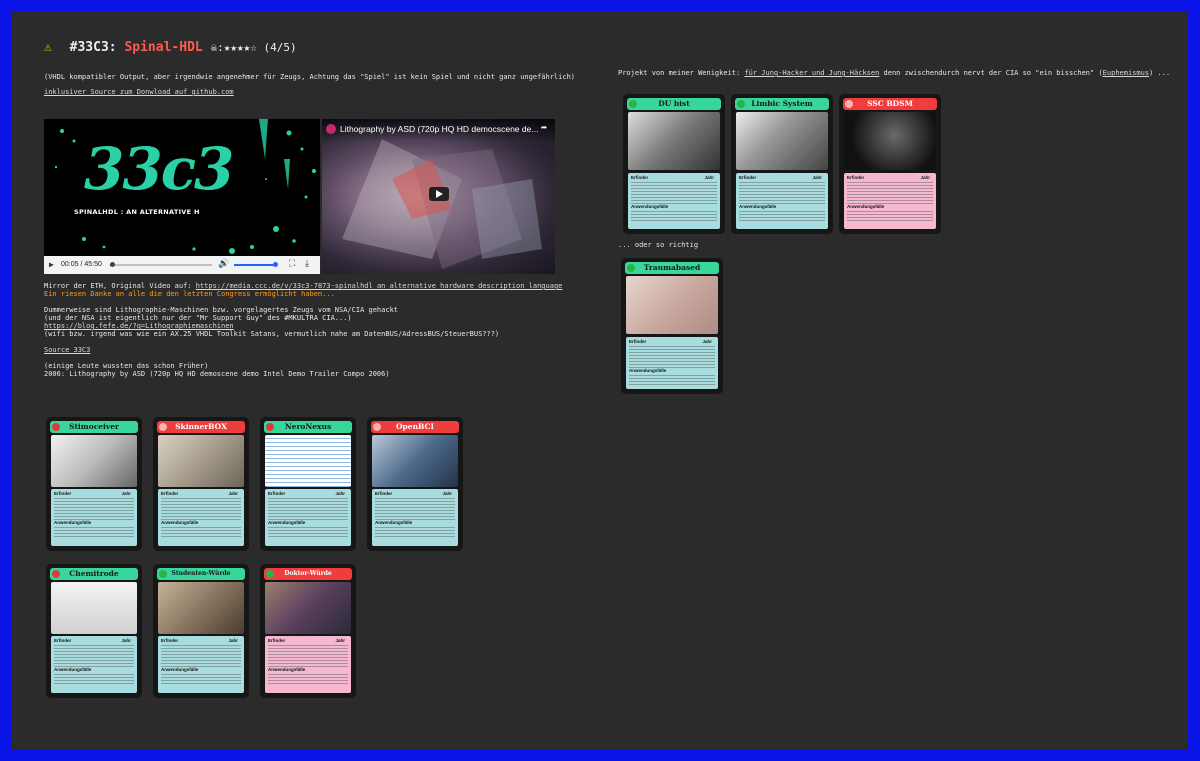 Image resolution: width=1200 pixels, height=761 pixels. I want to click on card-header: SkinnerBOX, so click(201, 427).